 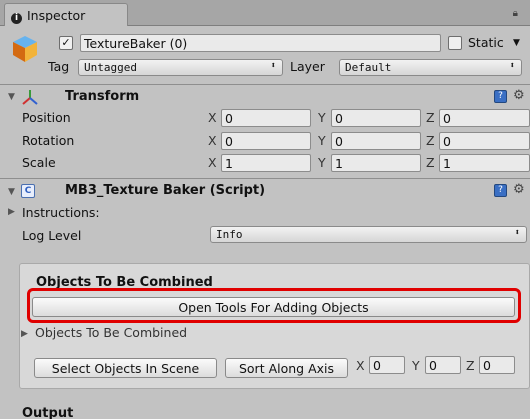 What do you see at coordinates (497, 365) in the screenshot?
I see `sort-z-field: 0` at bounding box center [497, 365].